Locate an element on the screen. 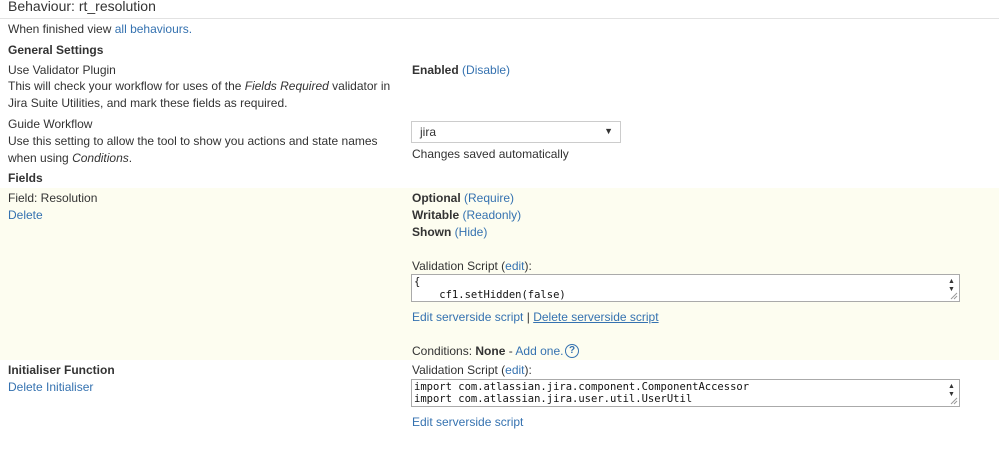  fields-heading: Fields is located at coordinates (25, 178).